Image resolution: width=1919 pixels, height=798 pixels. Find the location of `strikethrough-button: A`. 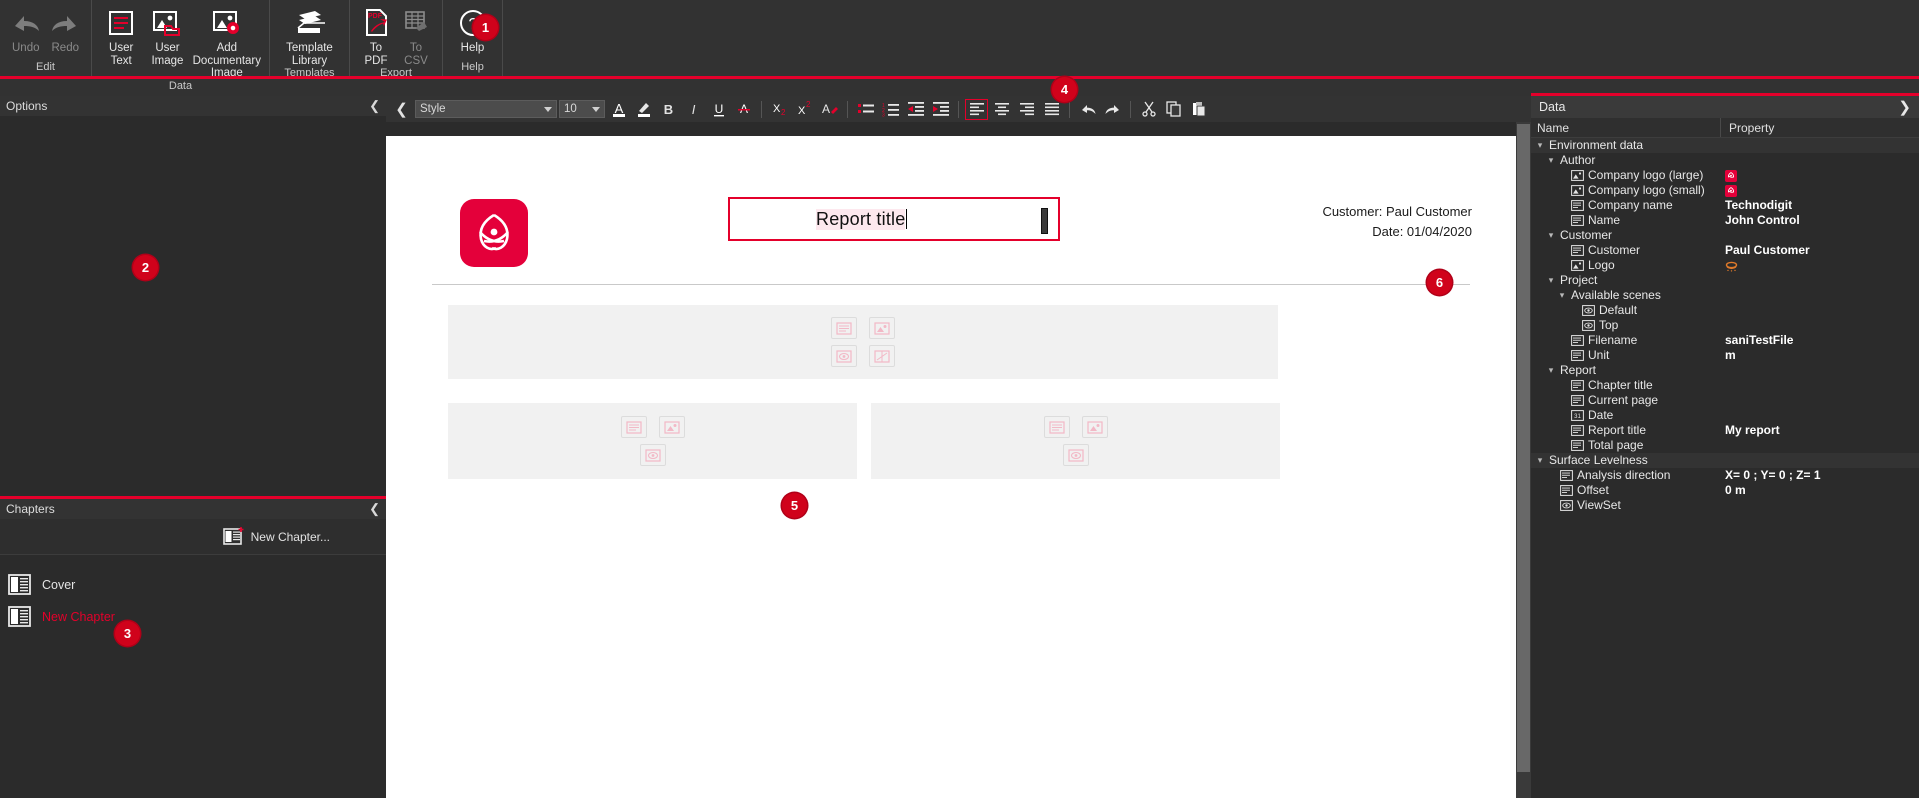

strikethrough-button: A is located at coordinates (743, 109).